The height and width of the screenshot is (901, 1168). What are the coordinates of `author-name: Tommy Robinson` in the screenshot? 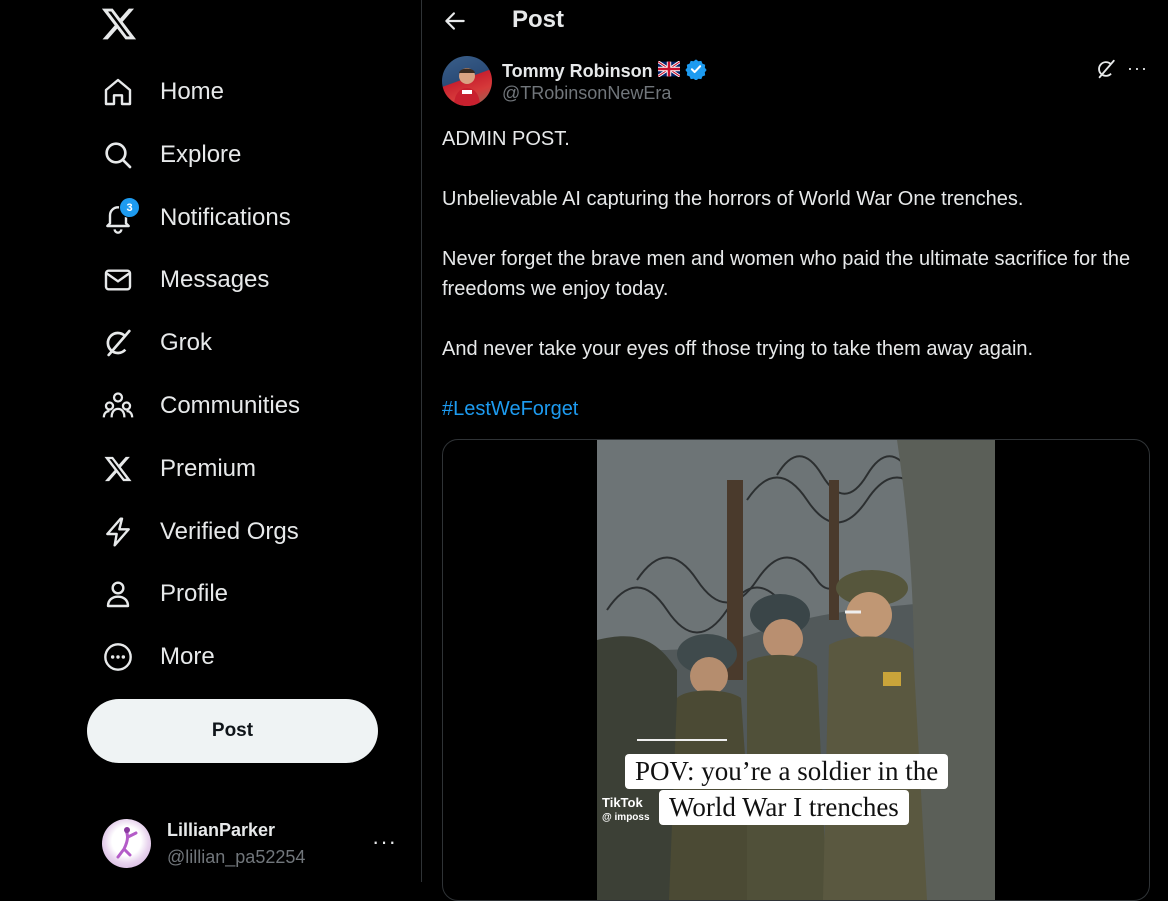 It's located at (577, 71).